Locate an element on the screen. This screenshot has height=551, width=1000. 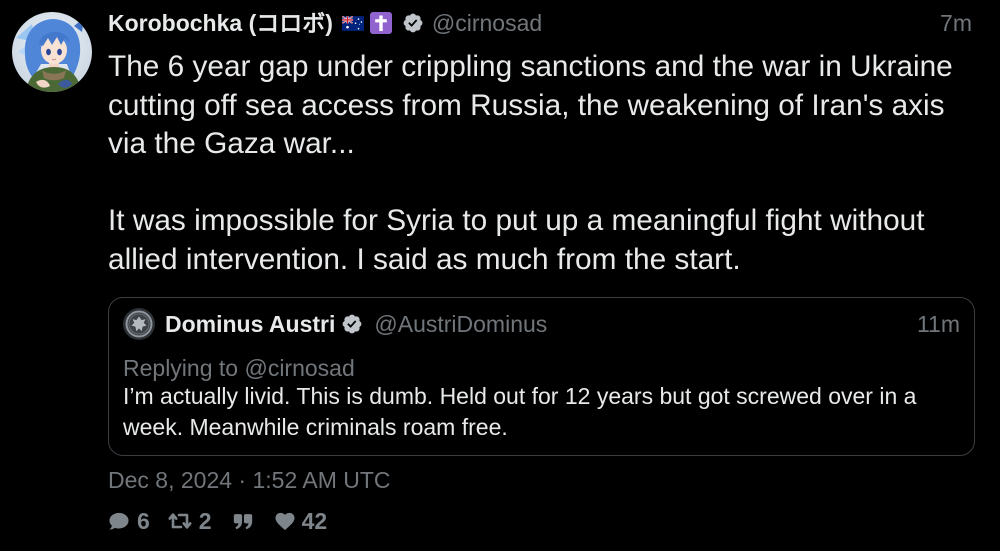
anime-girl-avatar-icon is located at coordinates (52, 52).